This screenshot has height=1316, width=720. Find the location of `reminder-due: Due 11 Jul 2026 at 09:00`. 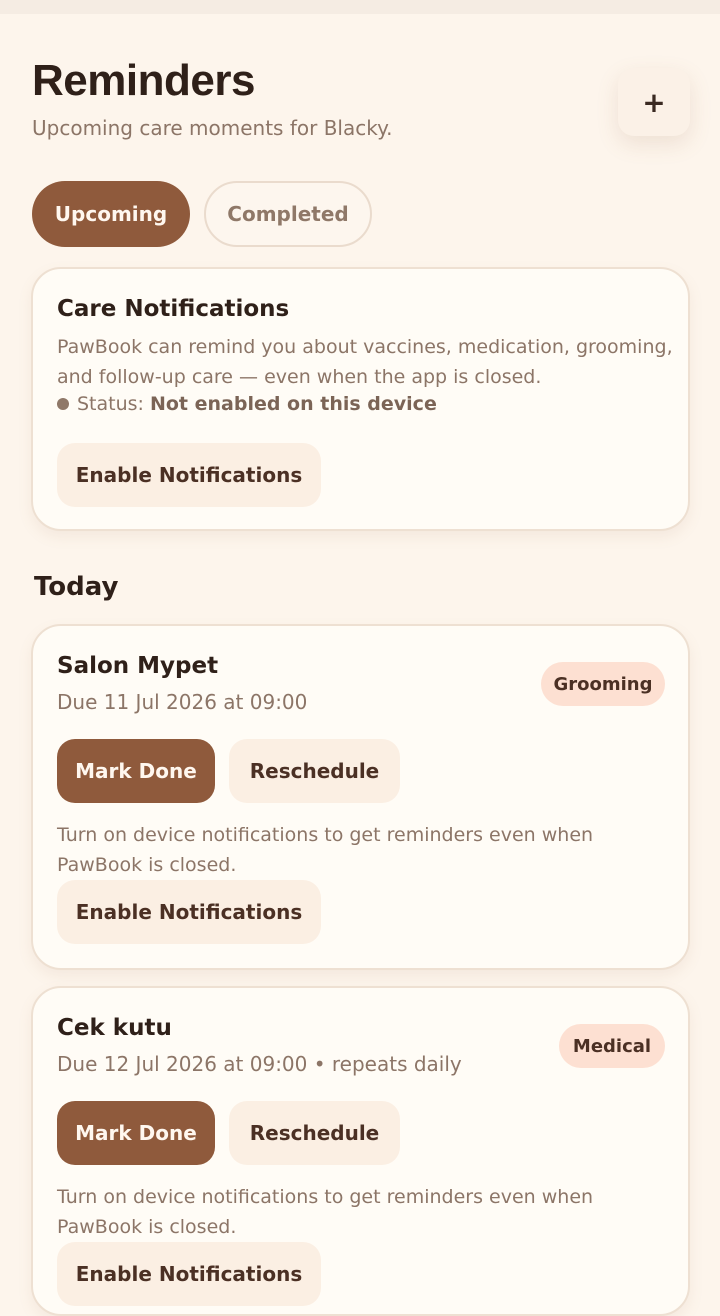

reminder-due: Due 11 Jul 2026 at 09:00 is located at coordinates (182, 702).